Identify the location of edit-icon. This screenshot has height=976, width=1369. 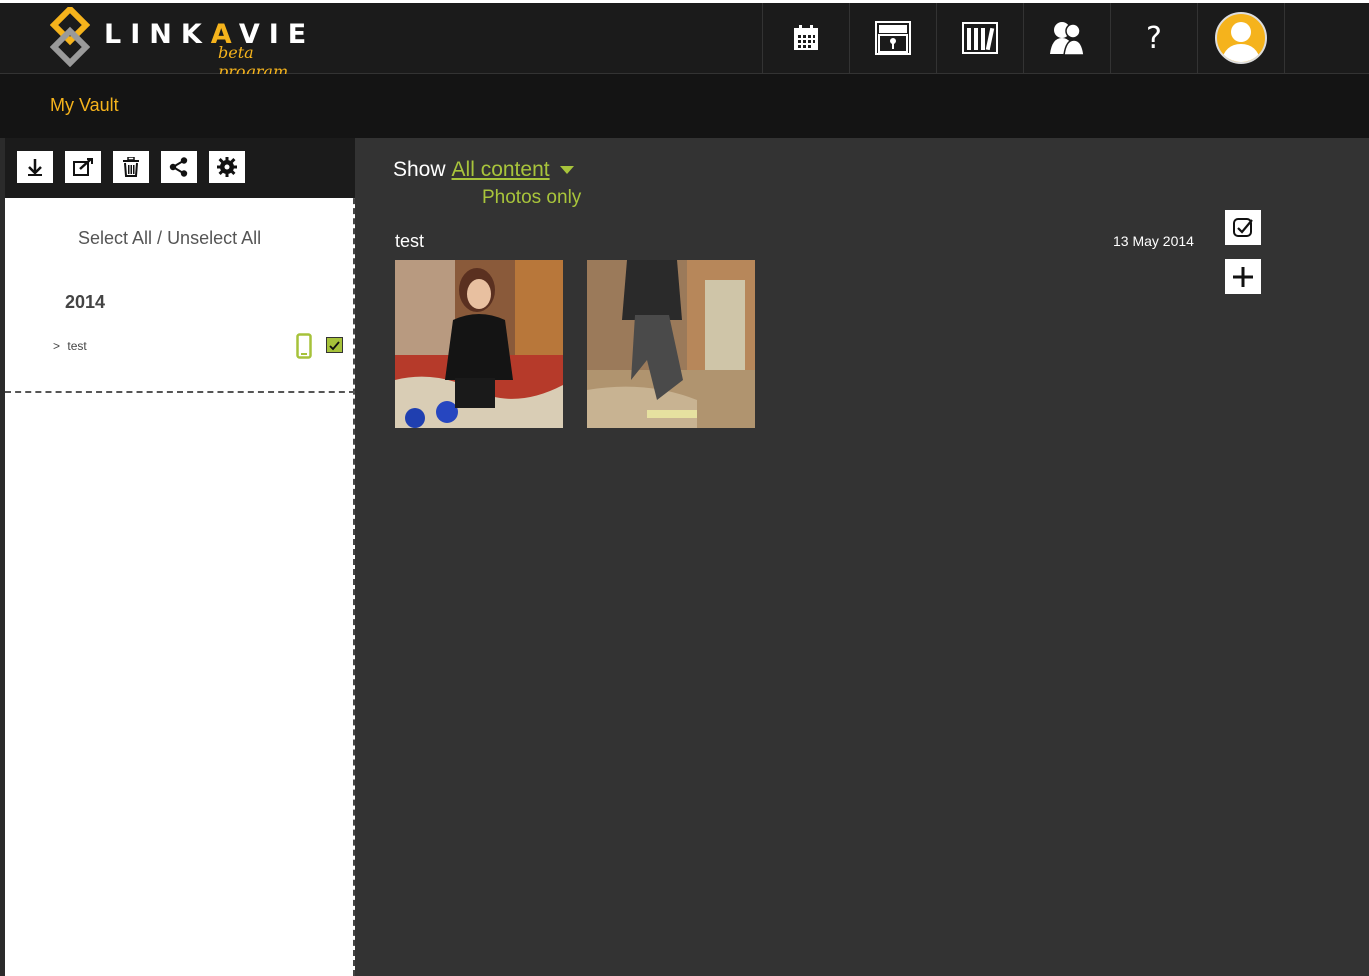
(83, 167).